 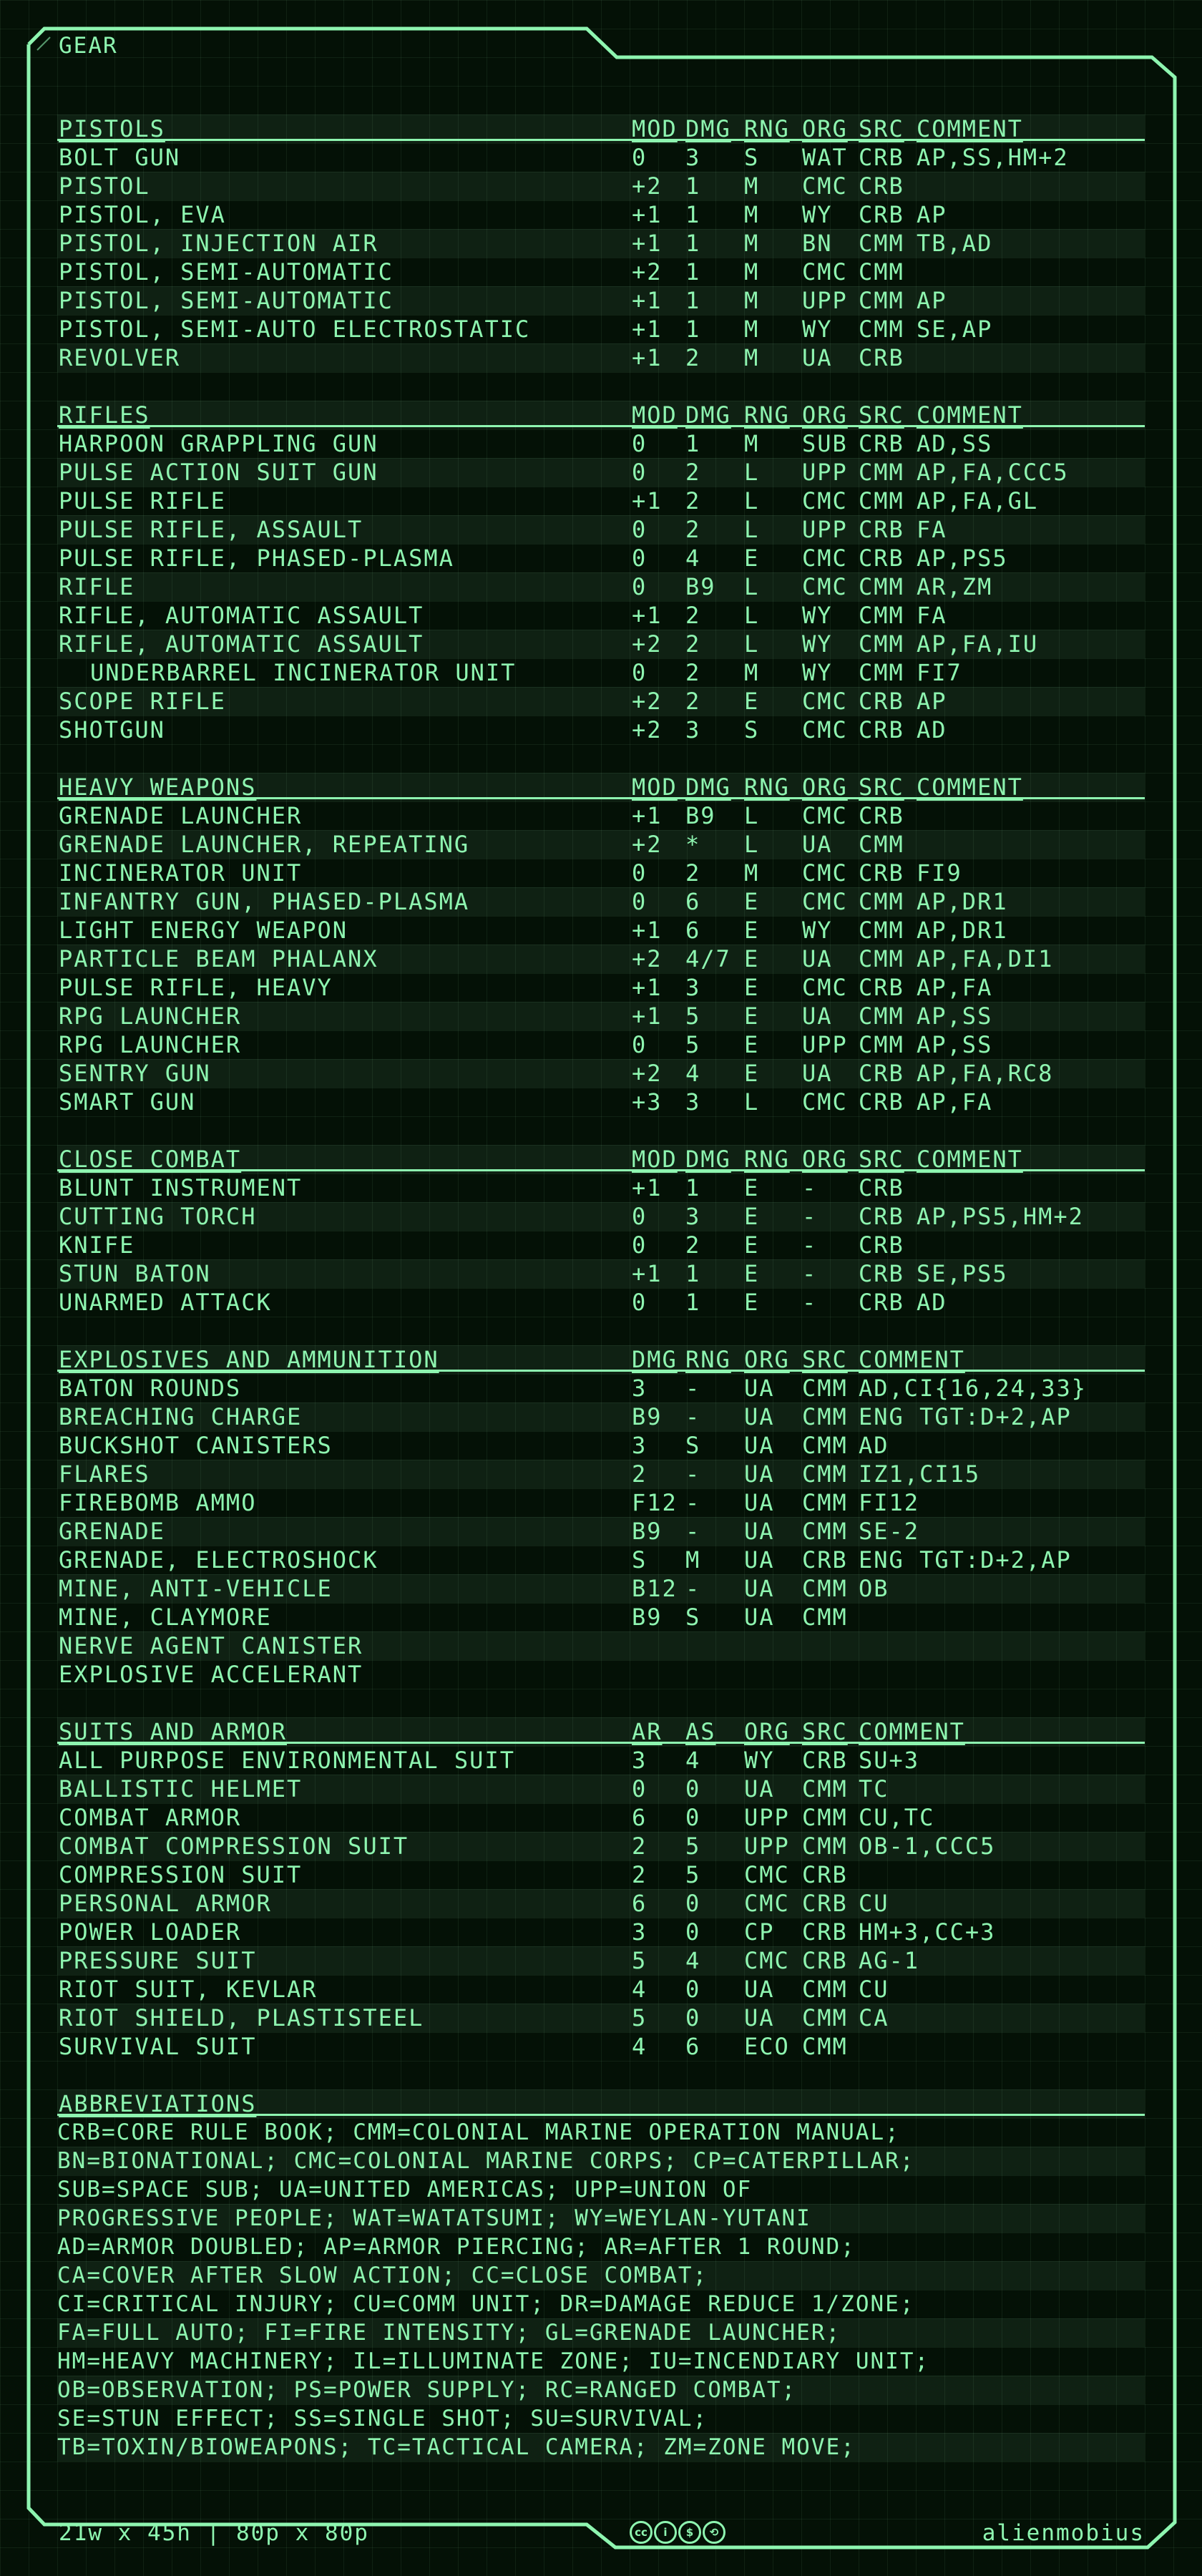 I want to click on cell-dmg: 1, so click(x=693, y=272).